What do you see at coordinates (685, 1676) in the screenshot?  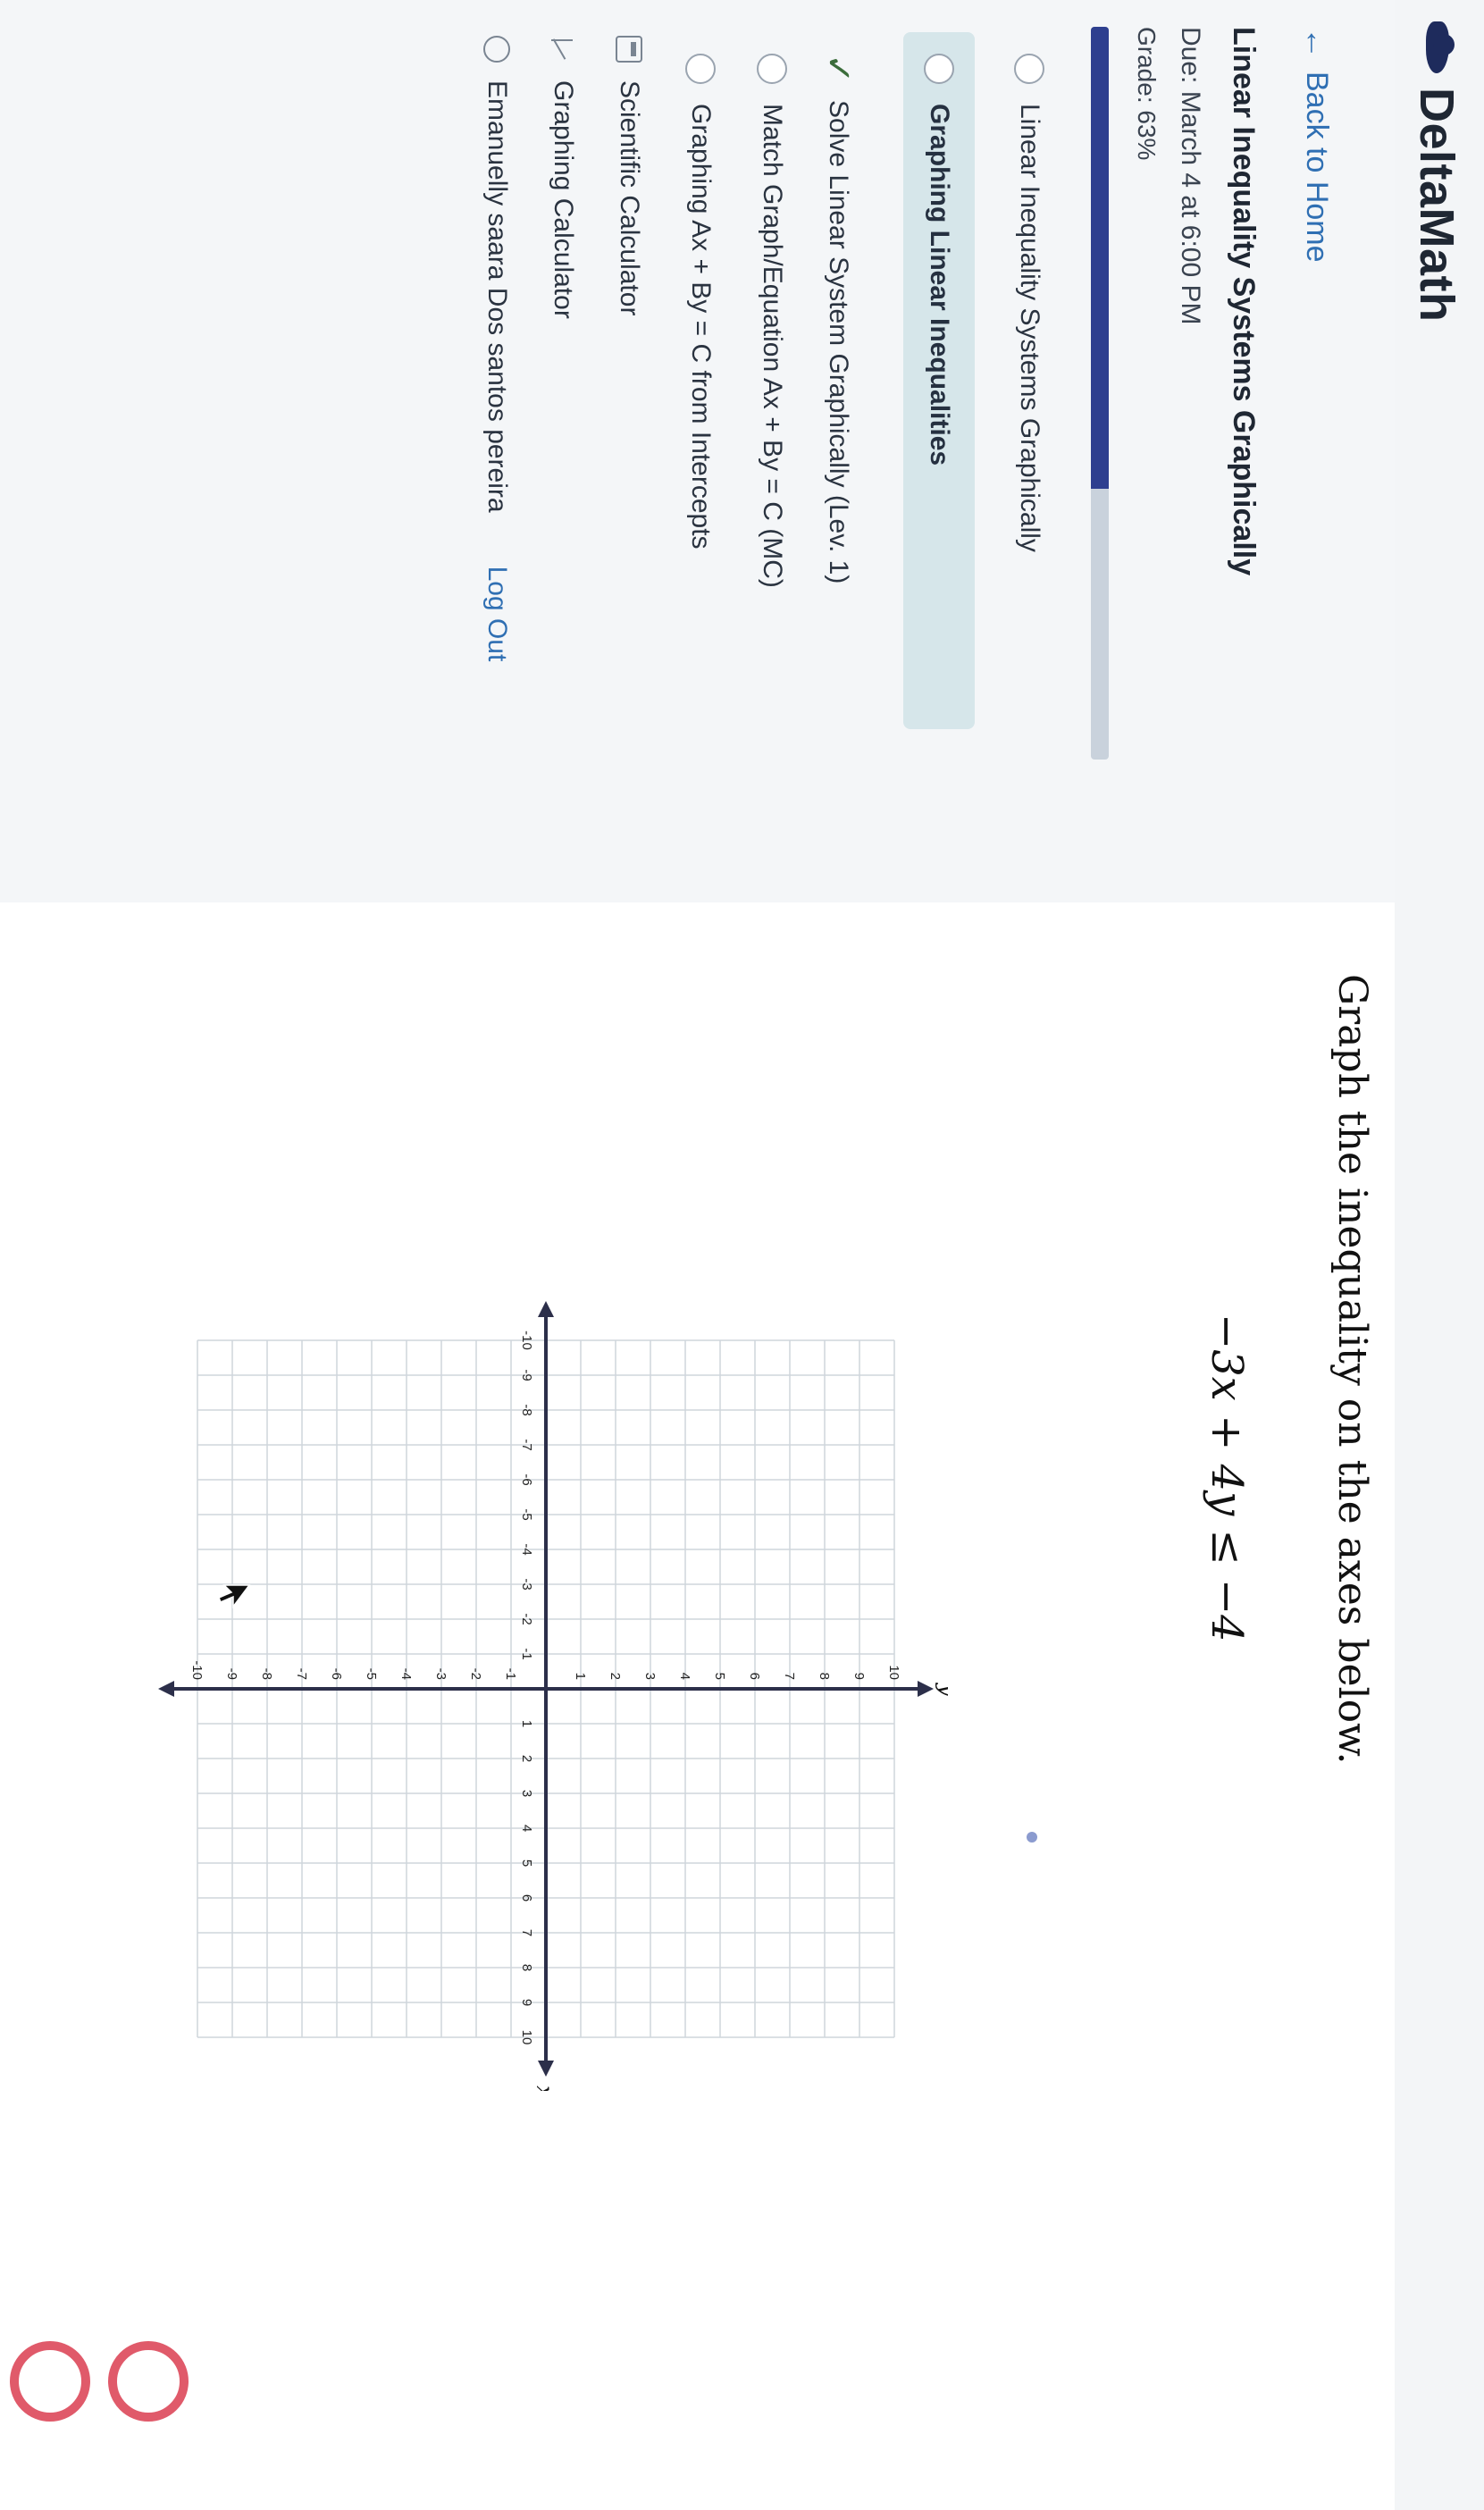 I see `y-tick-label: 4` at bounding box center [685, 1676].